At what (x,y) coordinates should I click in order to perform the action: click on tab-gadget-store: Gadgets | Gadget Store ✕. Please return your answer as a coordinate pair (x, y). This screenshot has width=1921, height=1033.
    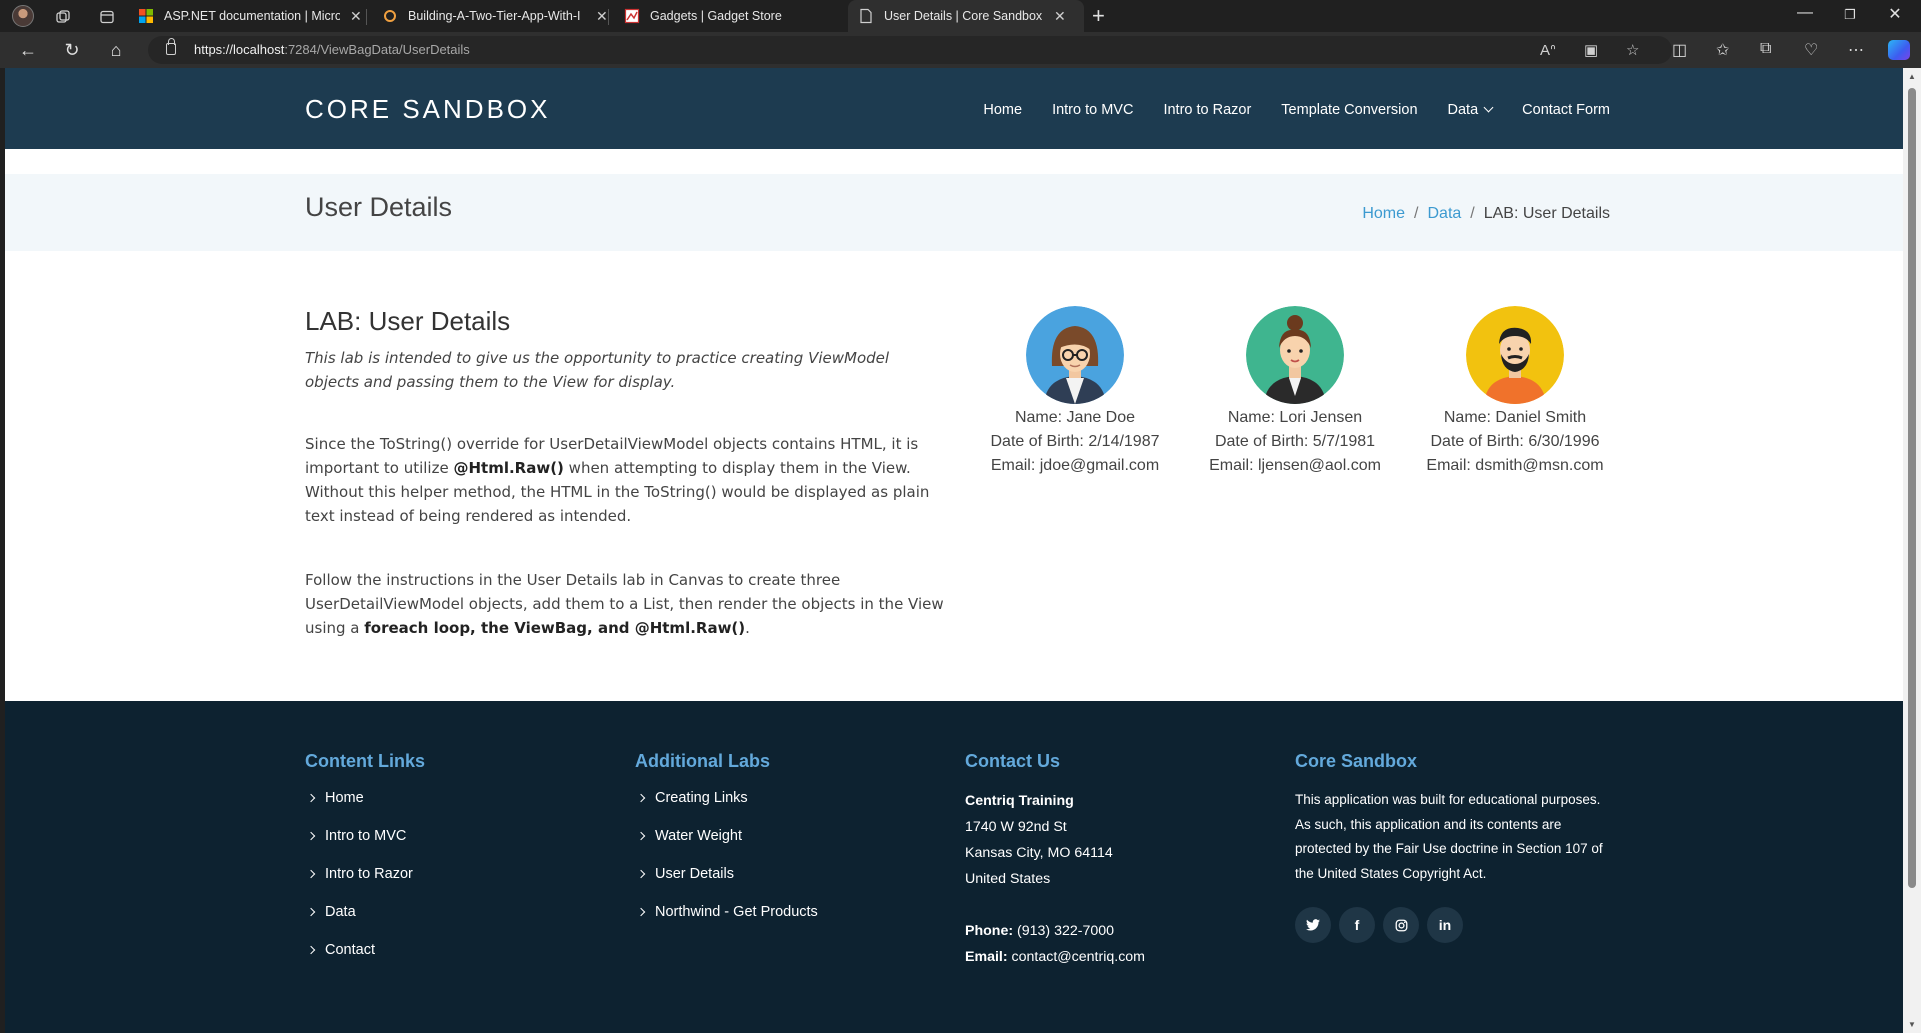
    Looking at the image, I should click on (745, 16).